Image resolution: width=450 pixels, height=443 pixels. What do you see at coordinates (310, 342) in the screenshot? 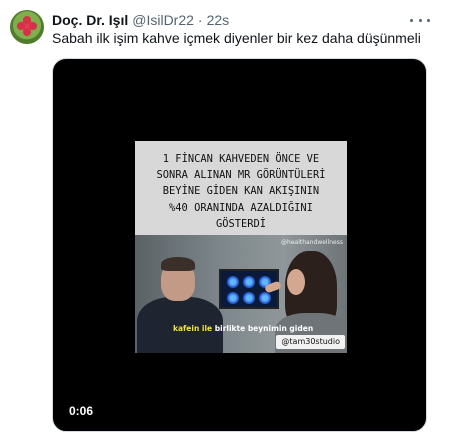
I see `studio-tag: @tam30studio` at bounding box center [310, 342].